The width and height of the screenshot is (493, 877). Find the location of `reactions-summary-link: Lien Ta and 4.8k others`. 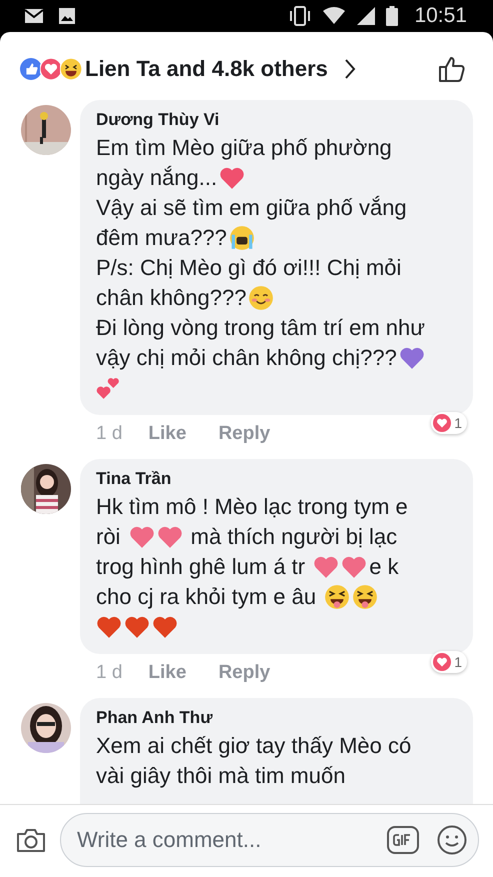

reactions-summary-link: Lien Ta and 4.8k others is located at coordinates (206, 69).